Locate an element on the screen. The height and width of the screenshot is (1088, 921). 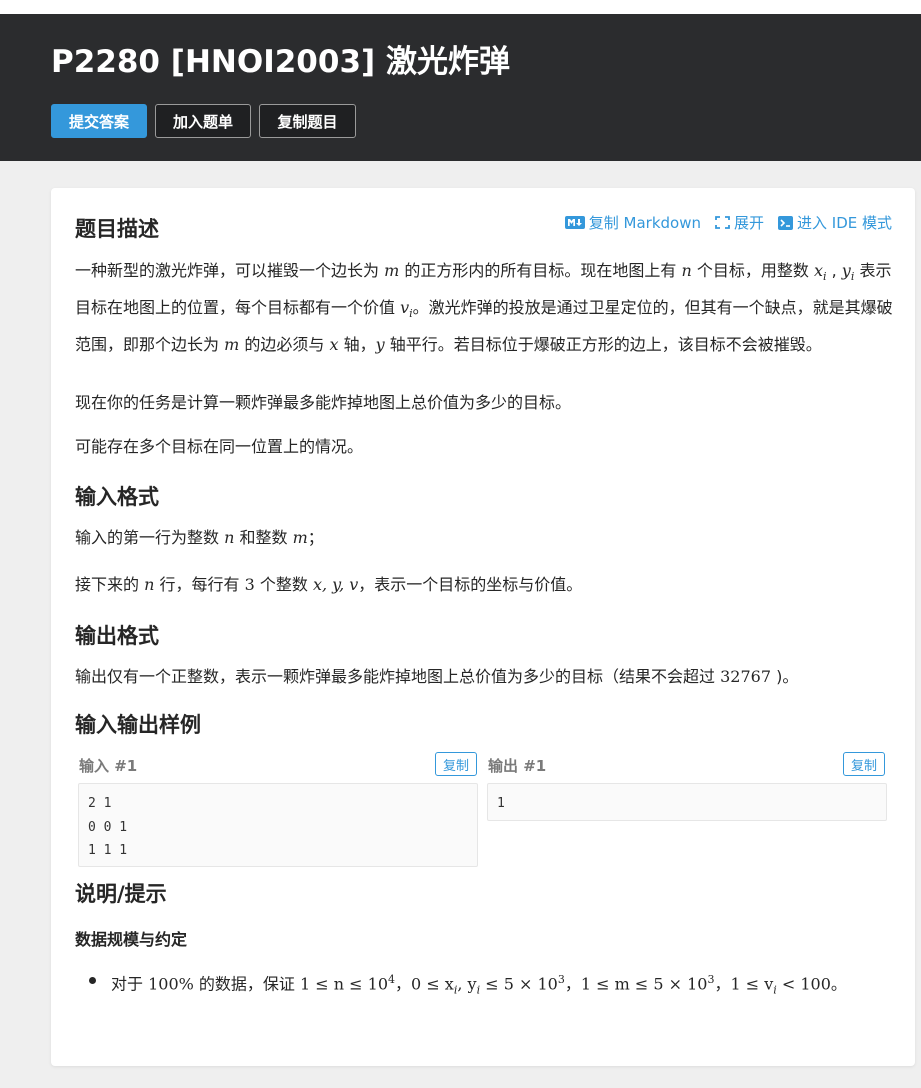
text: 输出仅有一个正整数，表示一颗炸弹最多能炸掉地图上总价值为多少的目标（结果不会超过 is located at coordinates (398, 676).